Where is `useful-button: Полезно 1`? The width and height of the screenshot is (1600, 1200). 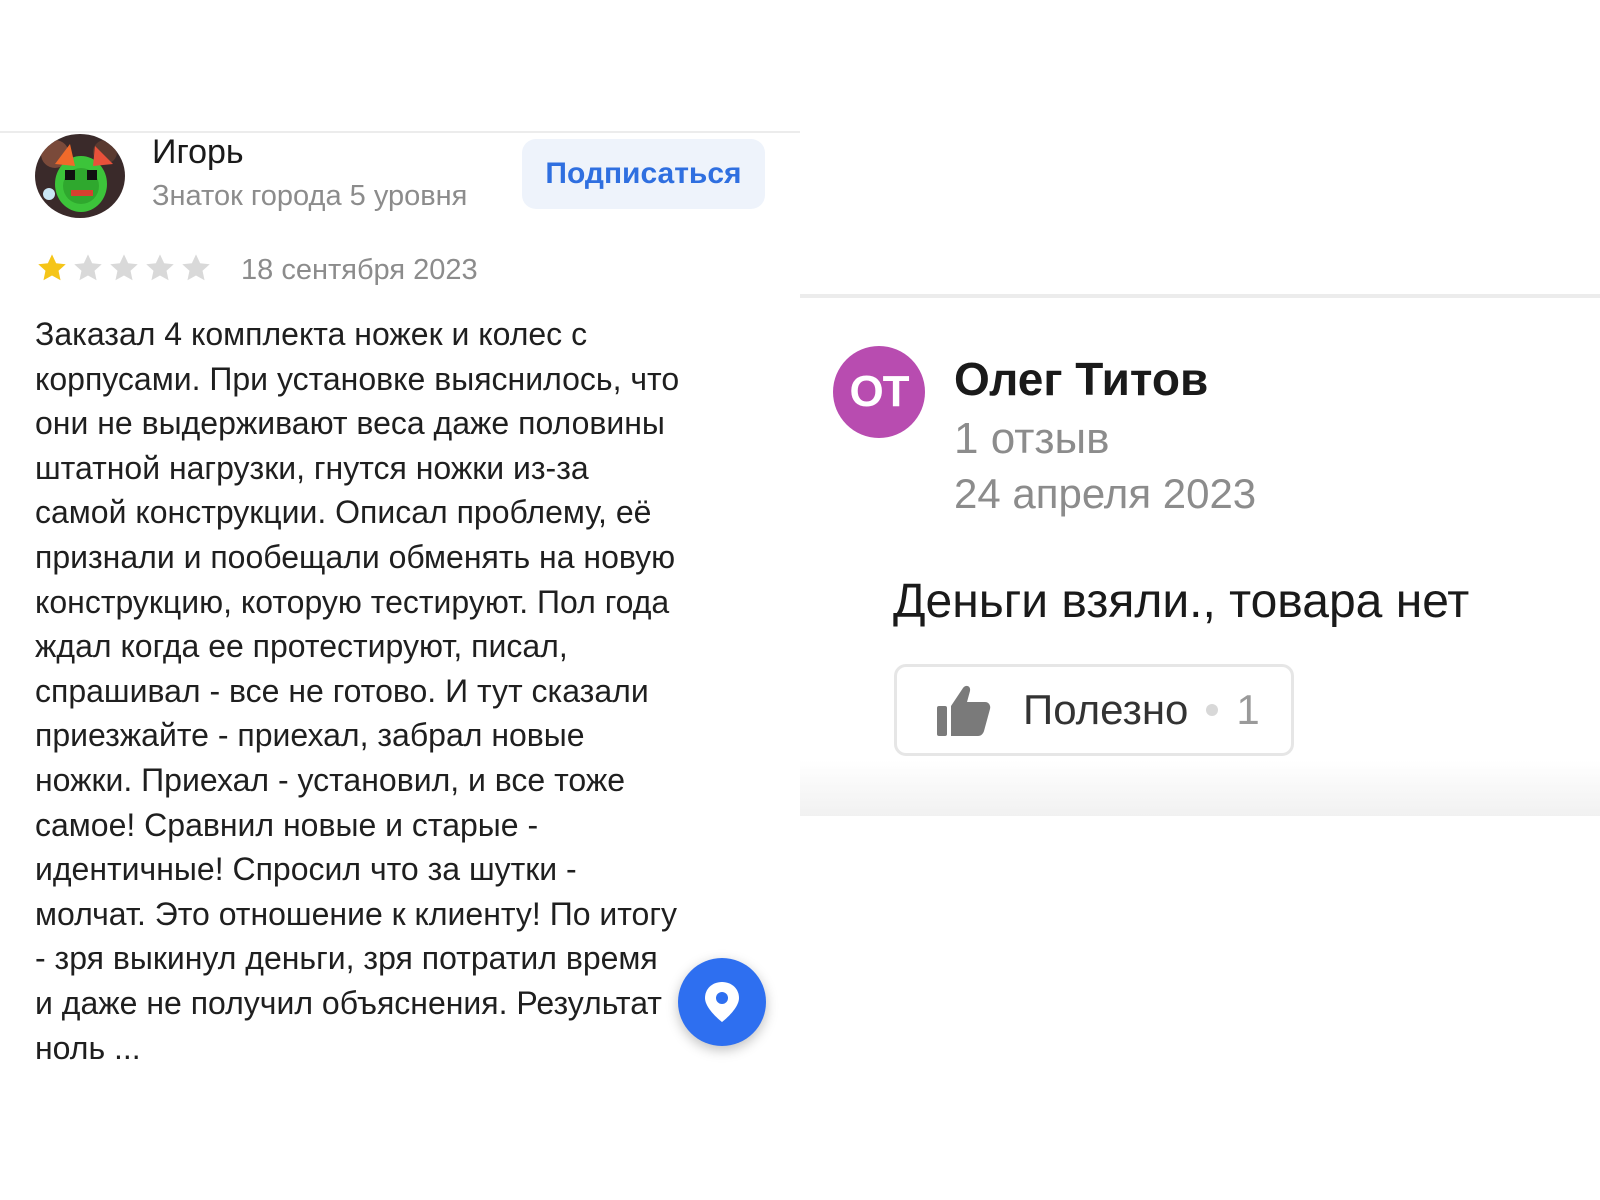
useful-button: Полезно 1 is located at coordinates (1094, 710).